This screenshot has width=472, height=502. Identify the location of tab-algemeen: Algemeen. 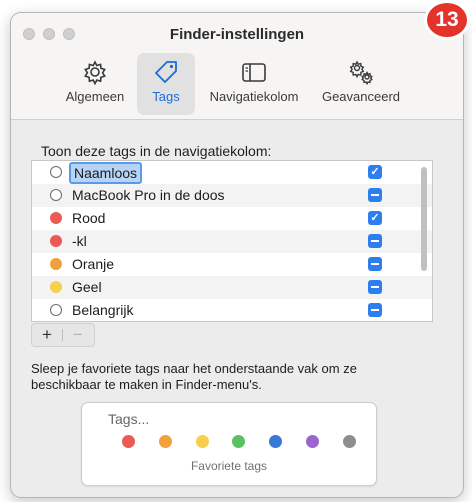
(95, 84).